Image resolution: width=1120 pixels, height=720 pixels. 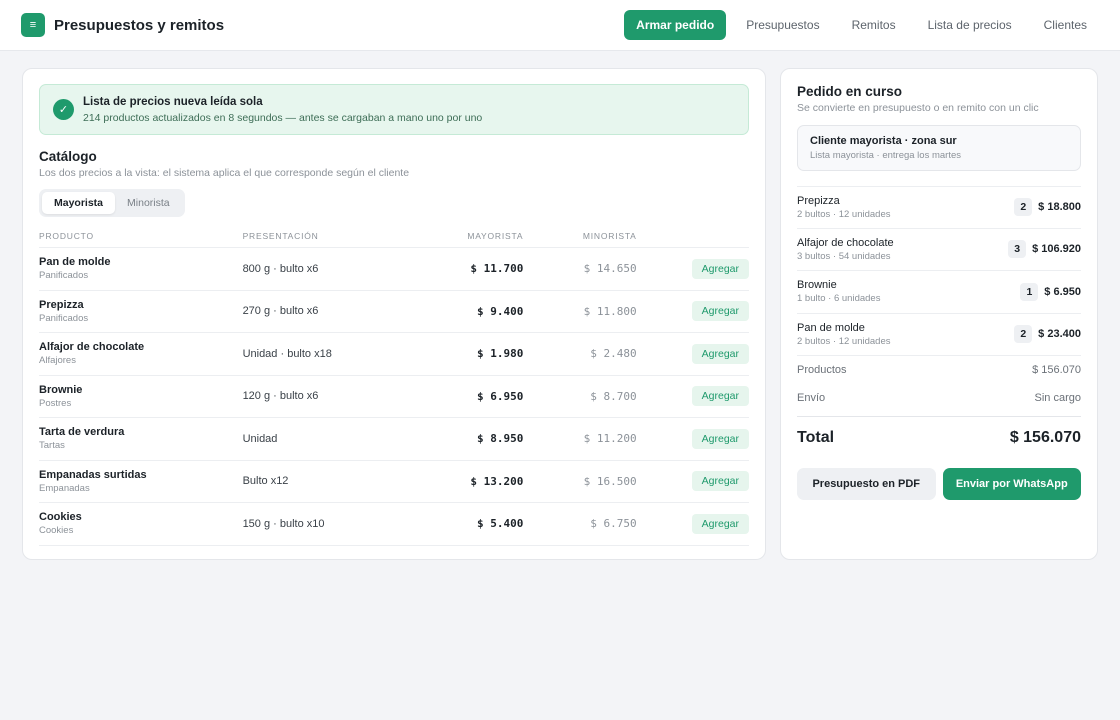 I want to click on client-detail: Lista mayorista · entrega los martes, so click(x=886, y=155).